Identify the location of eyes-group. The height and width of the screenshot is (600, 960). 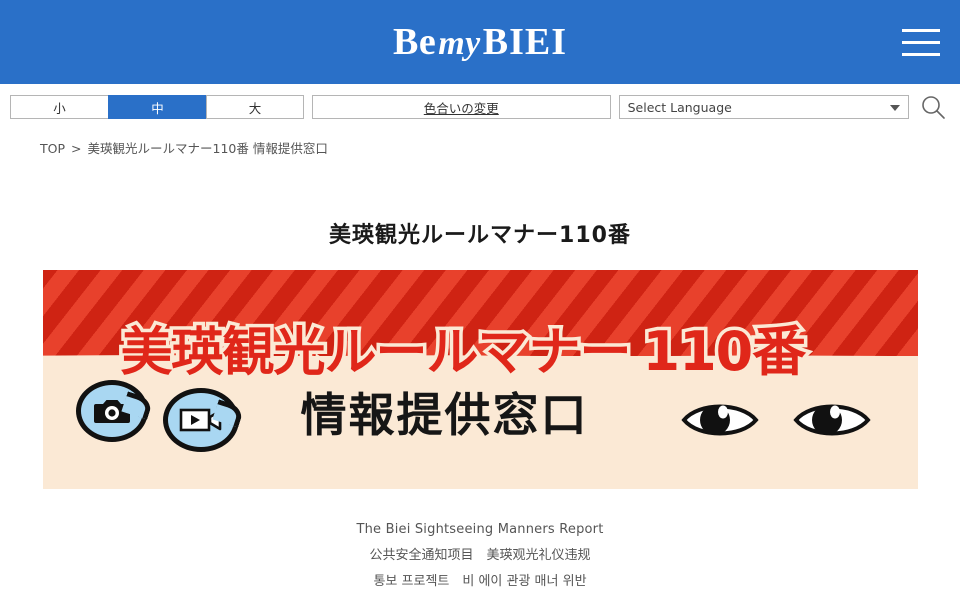
(775, 420).